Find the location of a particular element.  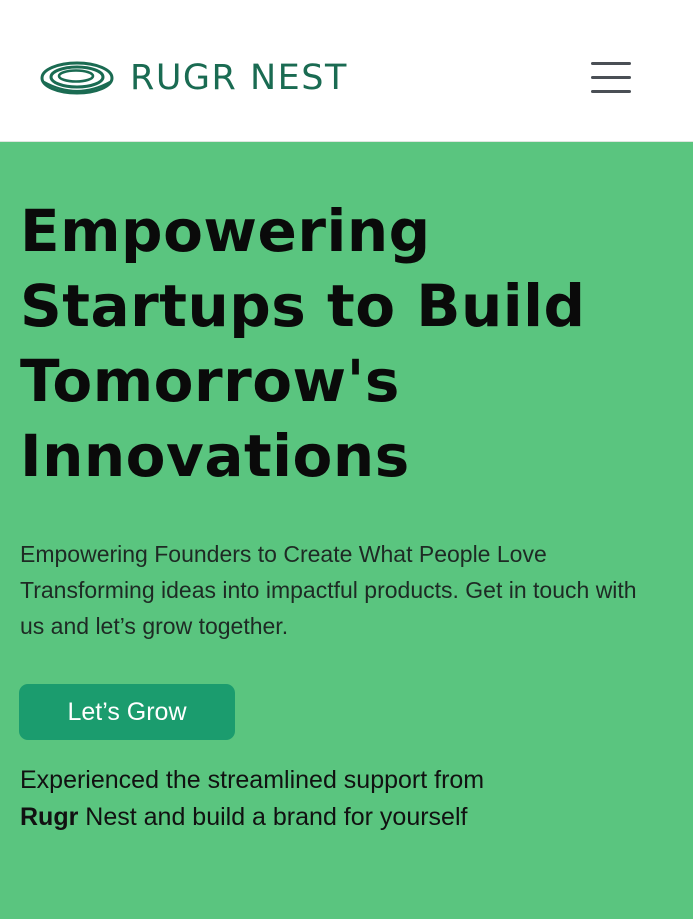

hero-note-suffix: Nest and build a brand for yourself is located at coordinates (276, 817).